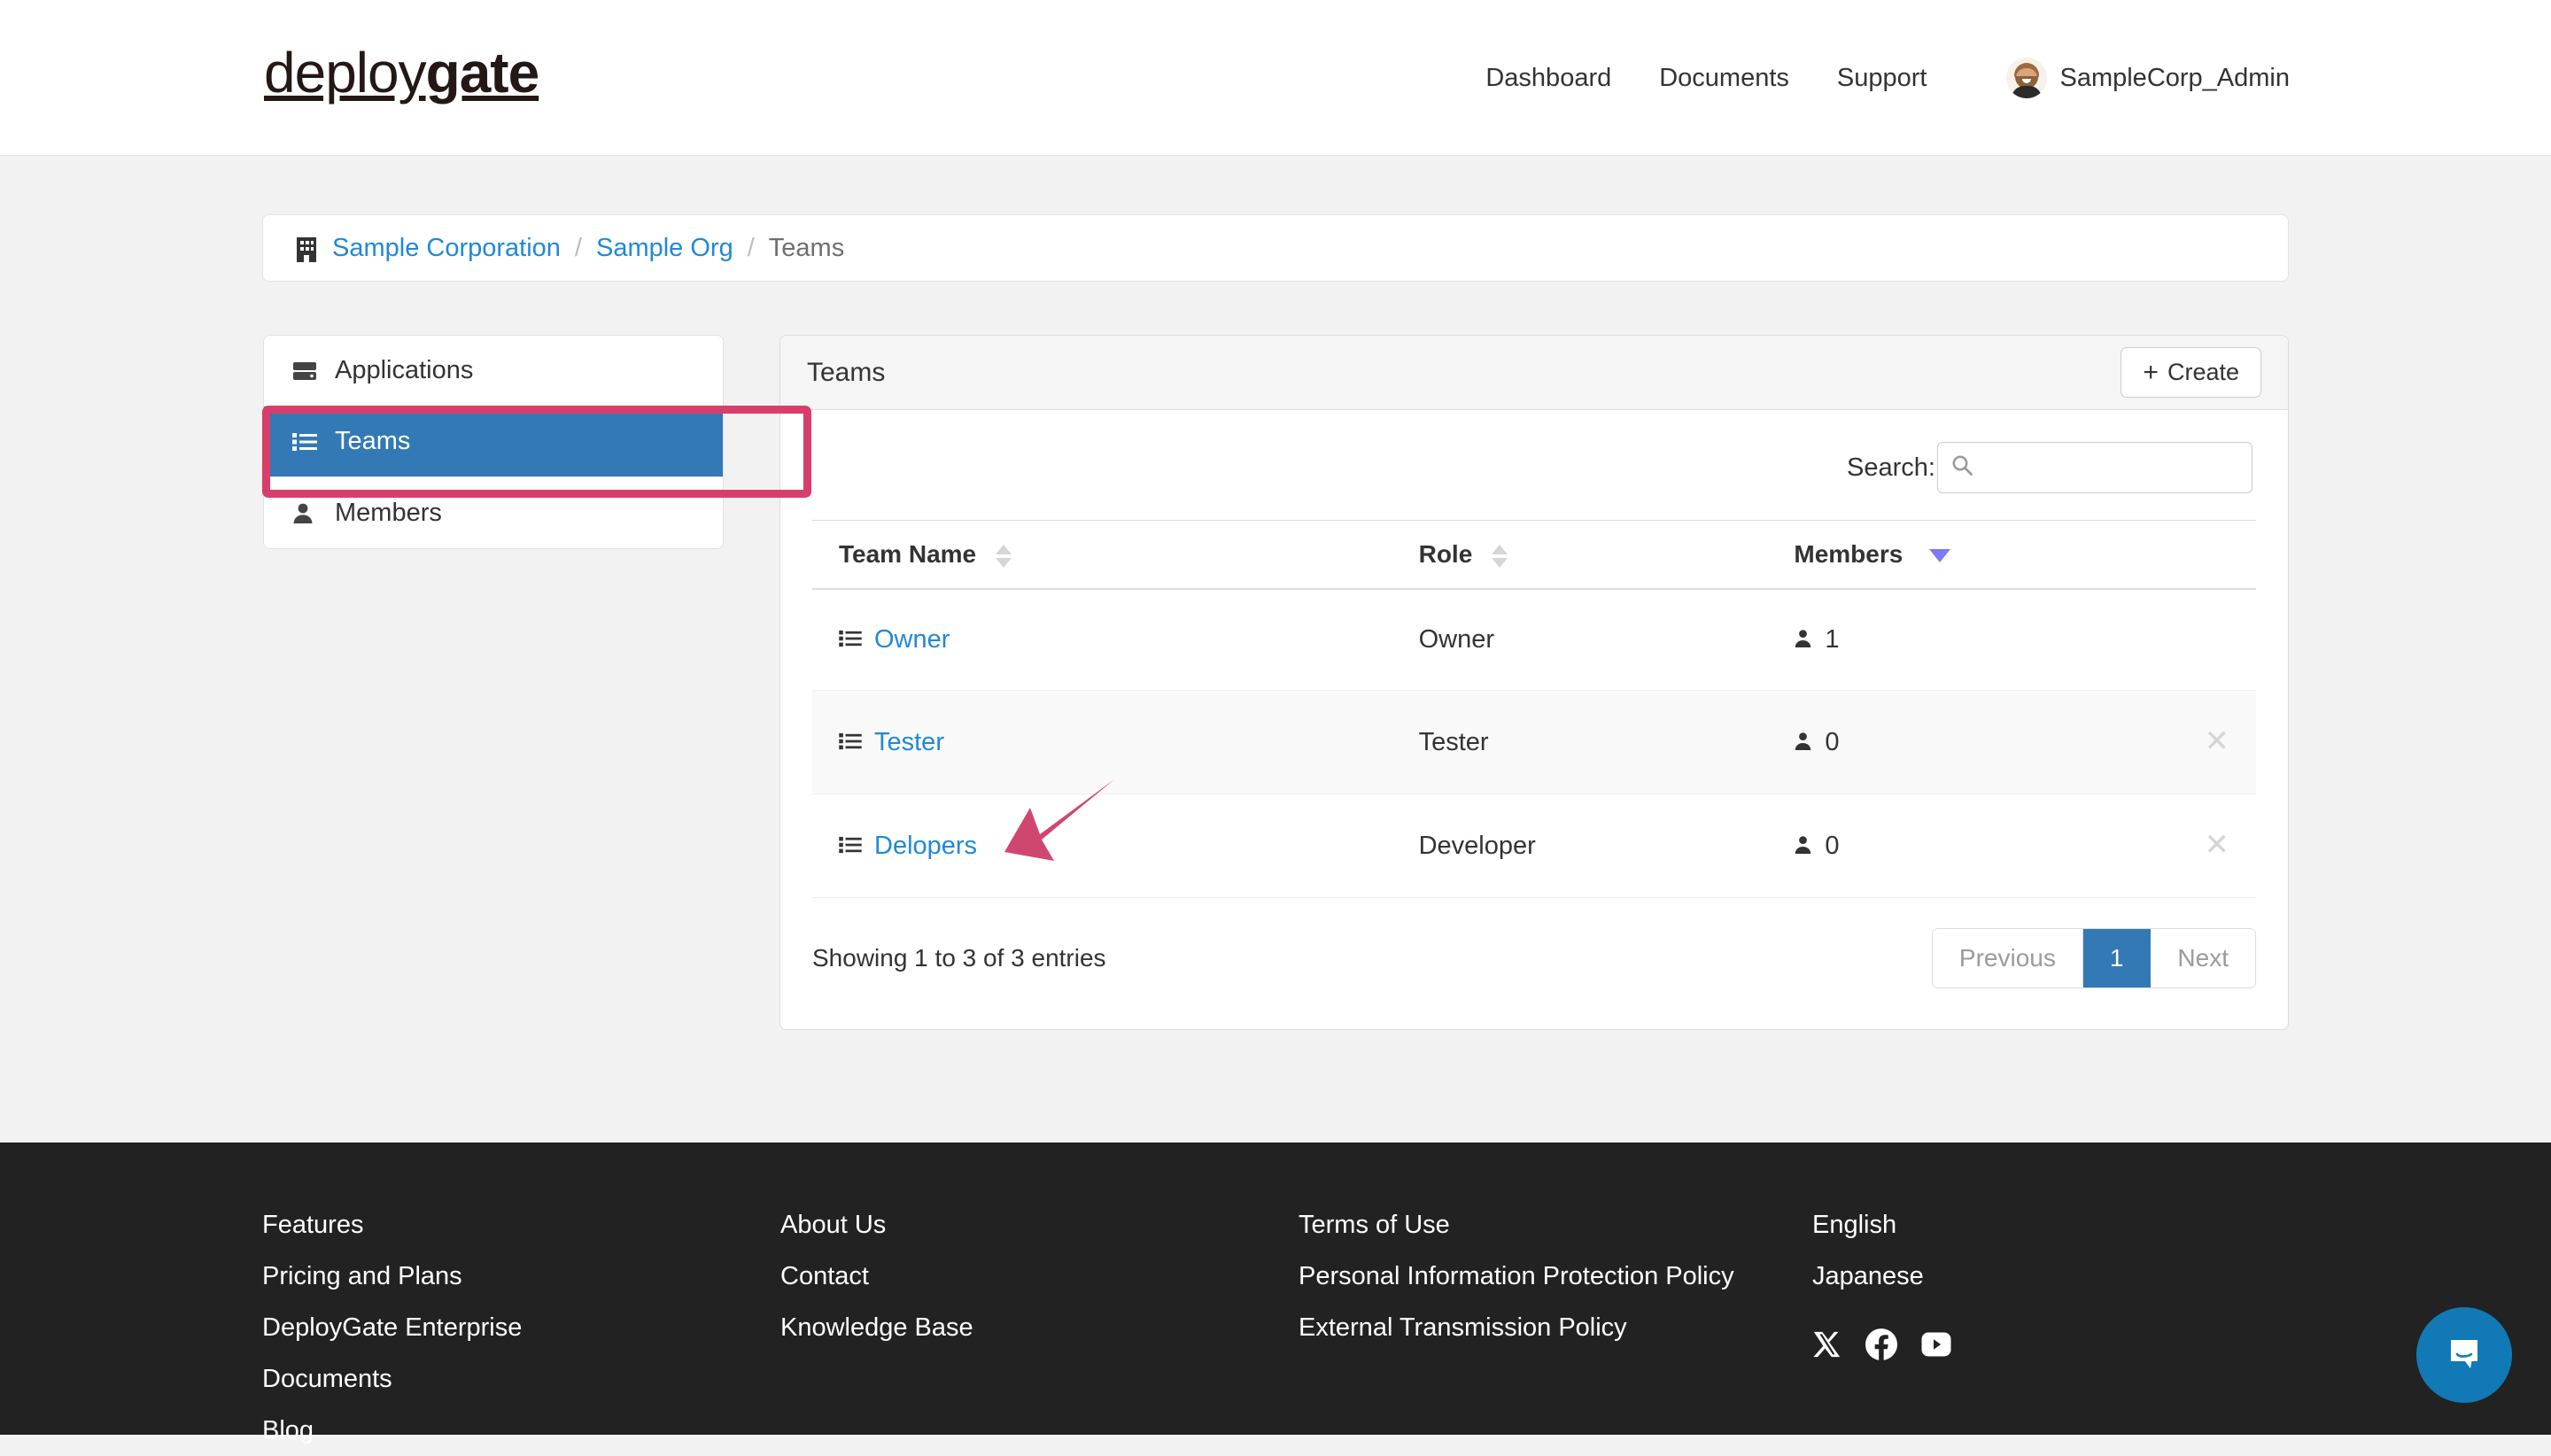 This screenshot has width=2551, height=1456. Describe the element at coordinates (401, 72) in the screenshot. I see `deploygate-logo: deploygate` at that location.